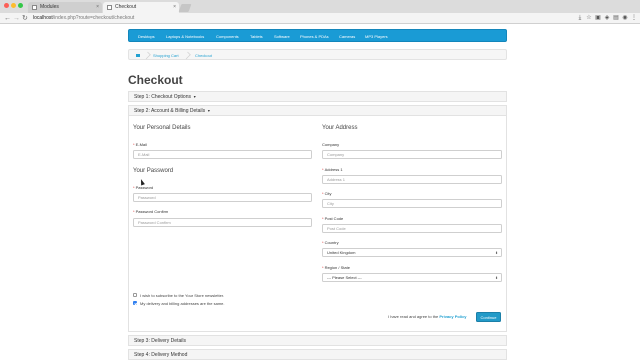 This screenshot has height=361, width=640. Describe the element at coordinates (317, 340) in the screenshot. I see `step-3-header: Step 3: Delivery Details` at that location.